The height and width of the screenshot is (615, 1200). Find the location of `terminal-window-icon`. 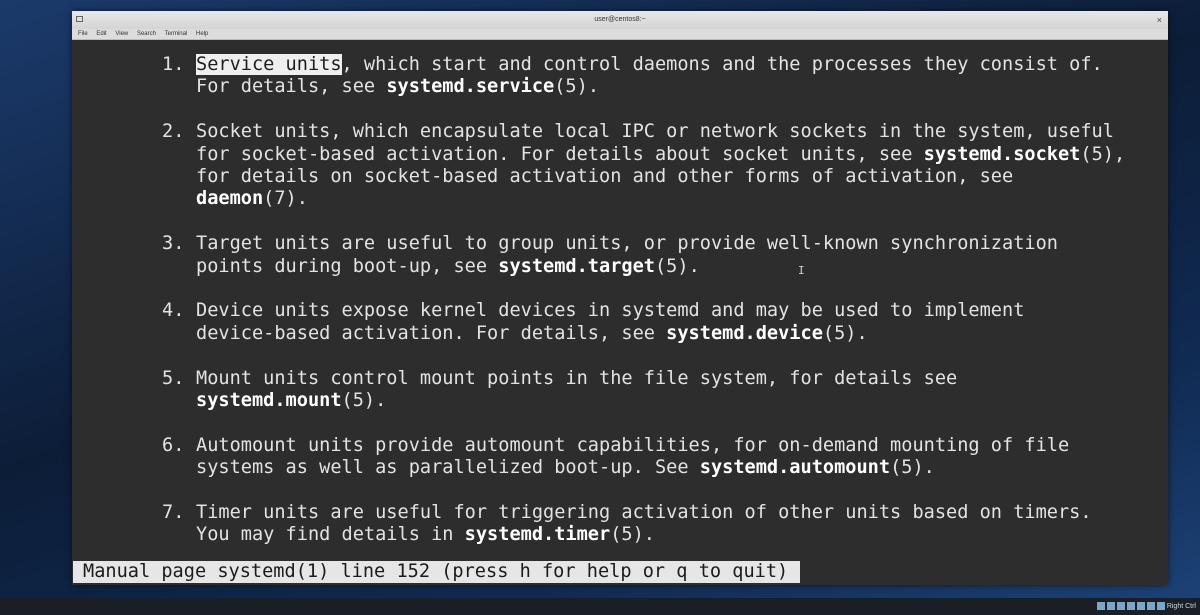

terminal-window-icon is located at coordinates (79, 19).